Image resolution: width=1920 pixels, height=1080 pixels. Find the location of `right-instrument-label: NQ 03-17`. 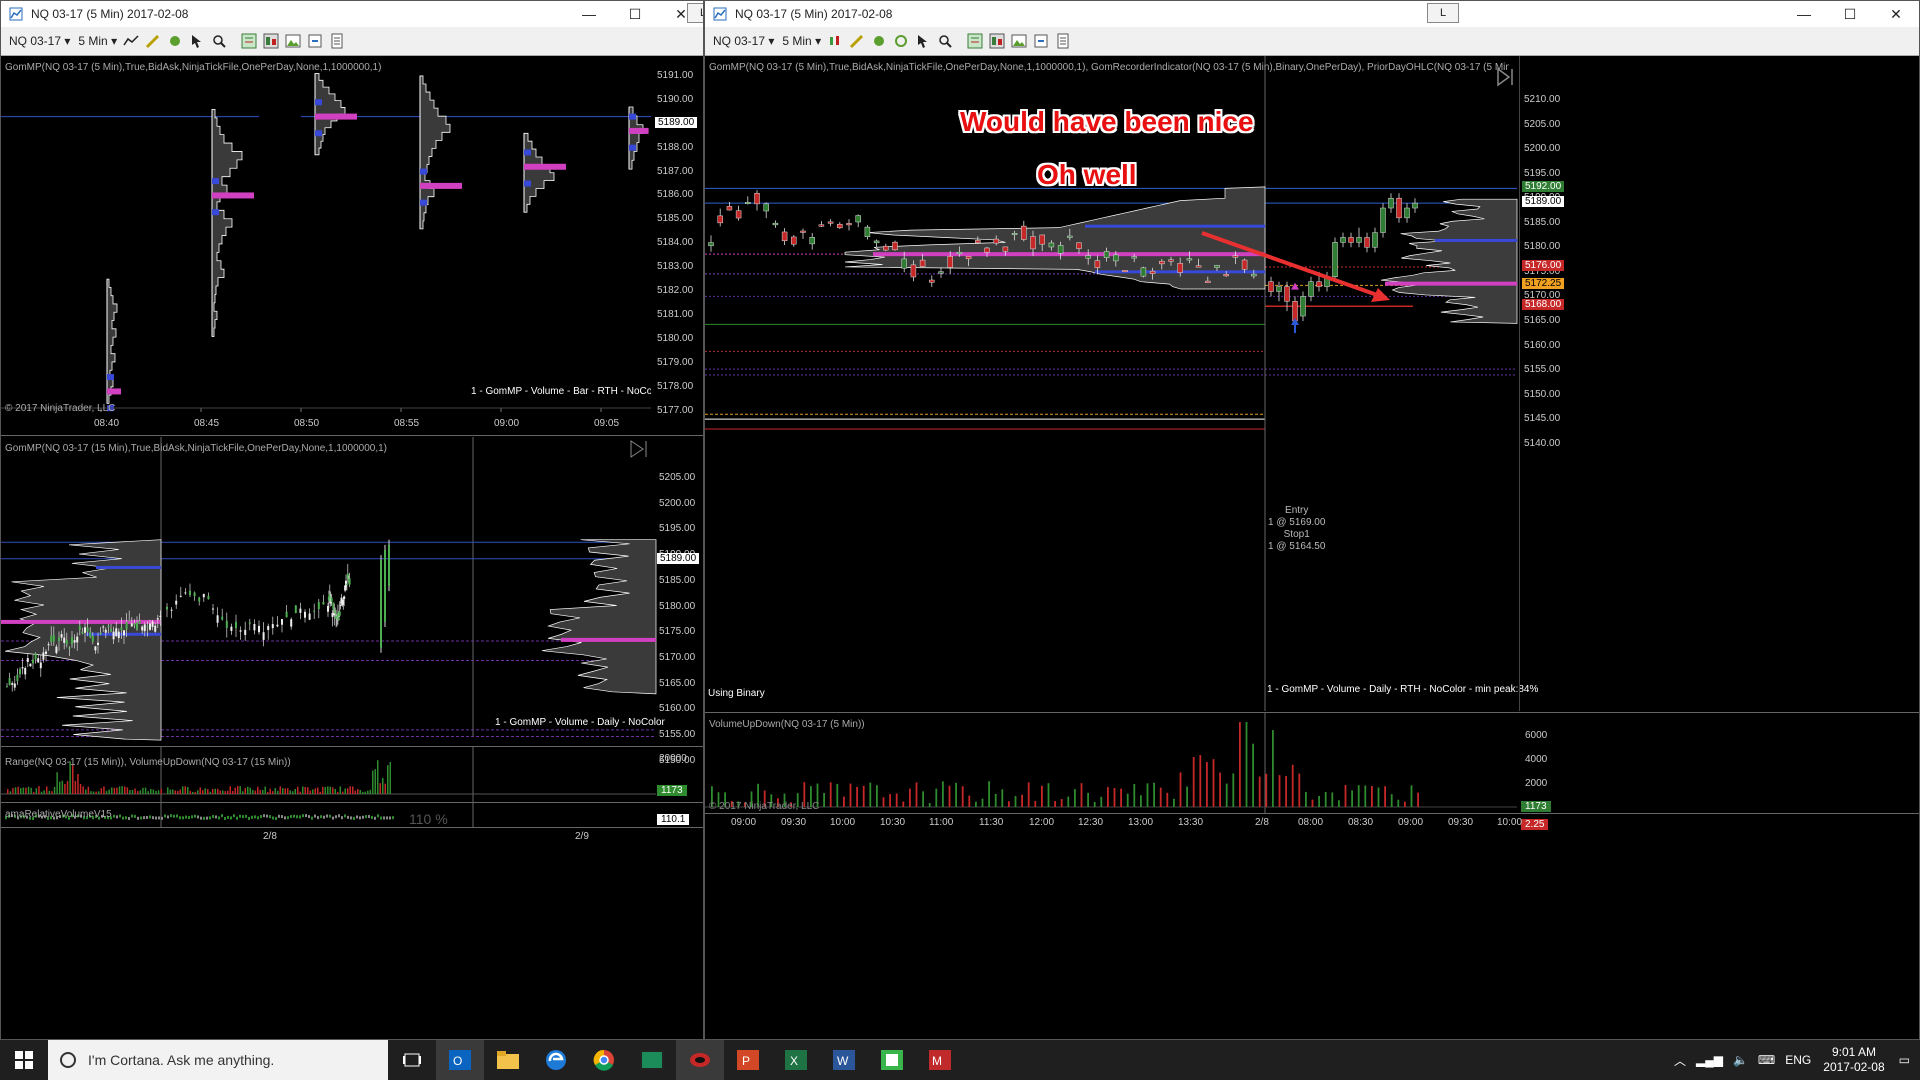

right-instrument-label: NQ 03-17 is located at coordinates (739, 41).